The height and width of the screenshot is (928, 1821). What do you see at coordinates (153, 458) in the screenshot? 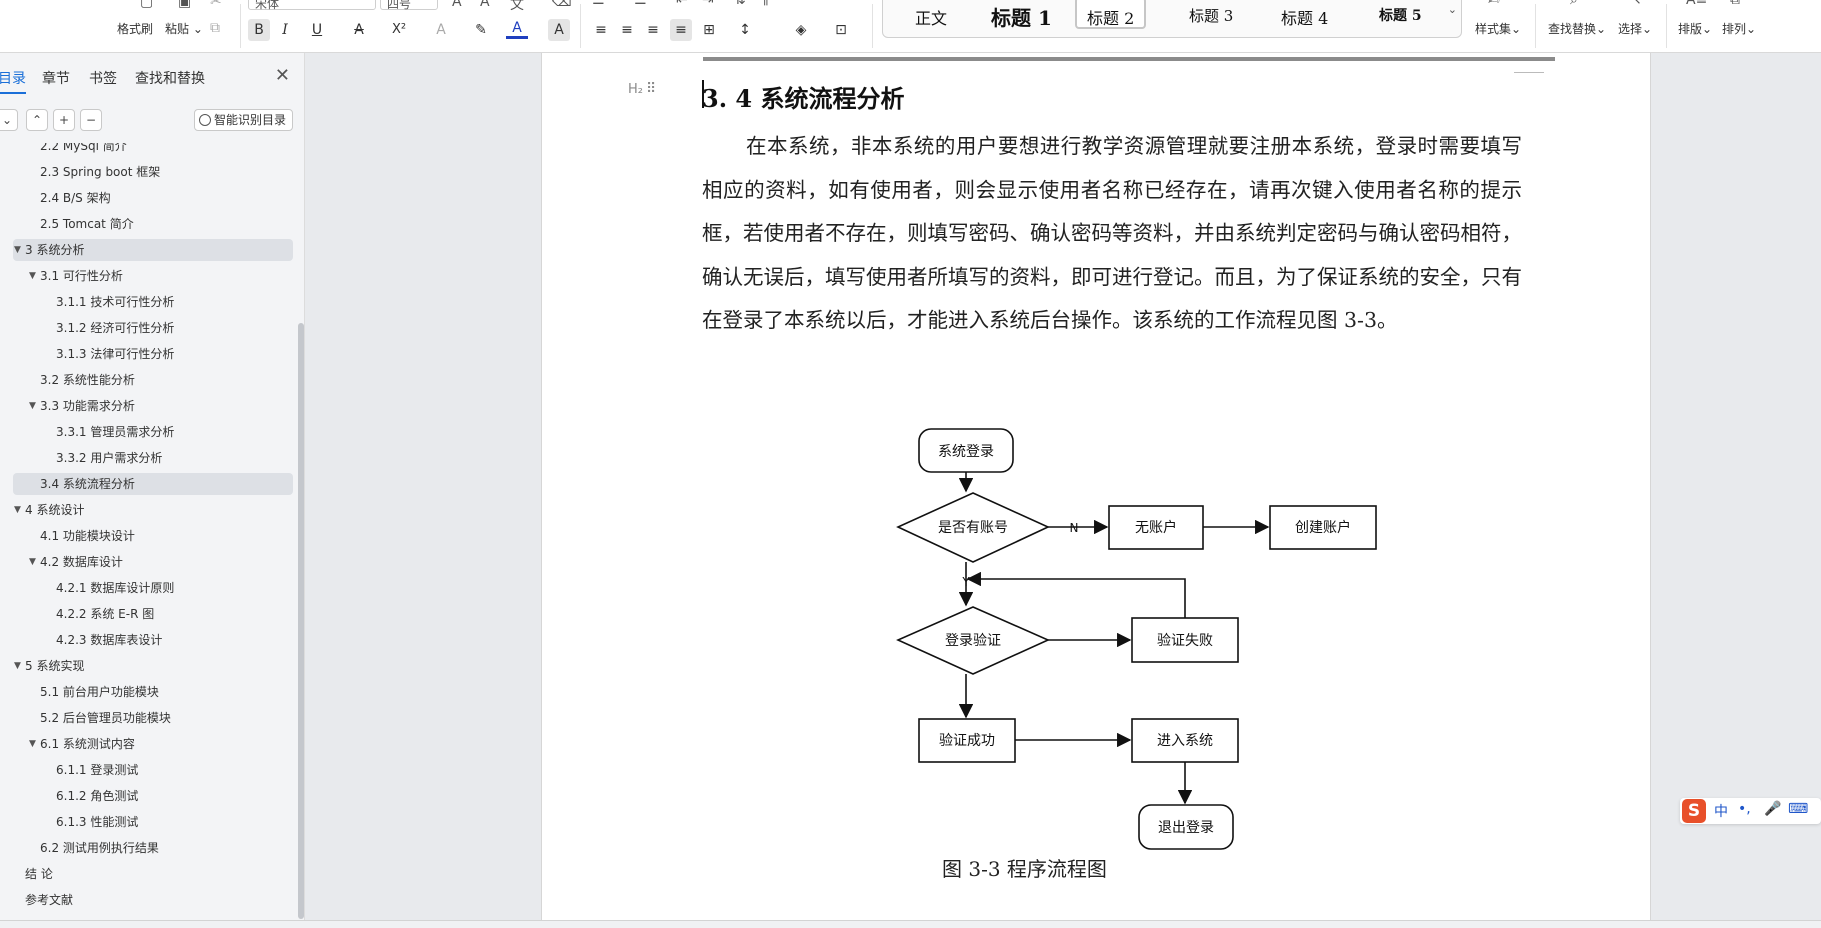
I see `toc-item: 3.3.2 用户需求分析` at bounding box center [153, 458].